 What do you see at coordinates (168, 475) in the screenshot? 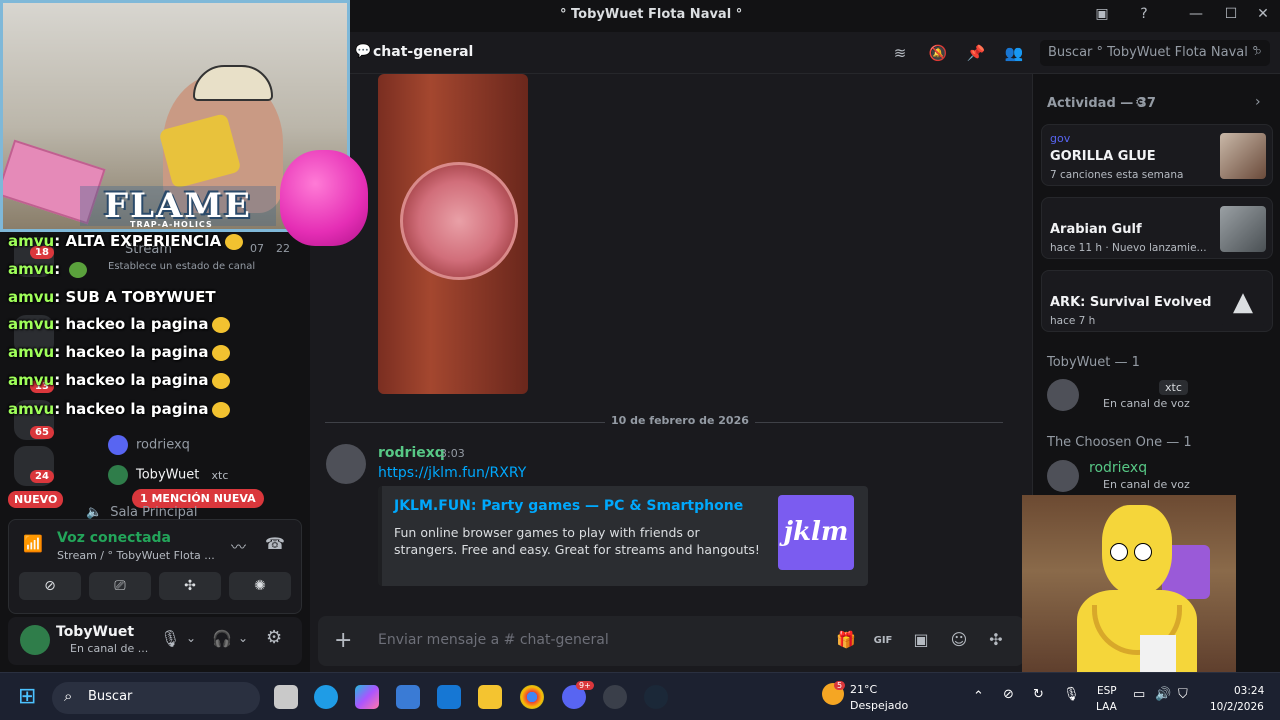
I see `voice-member-row: TobyWuet xtc` at bounding box center [168, 475].